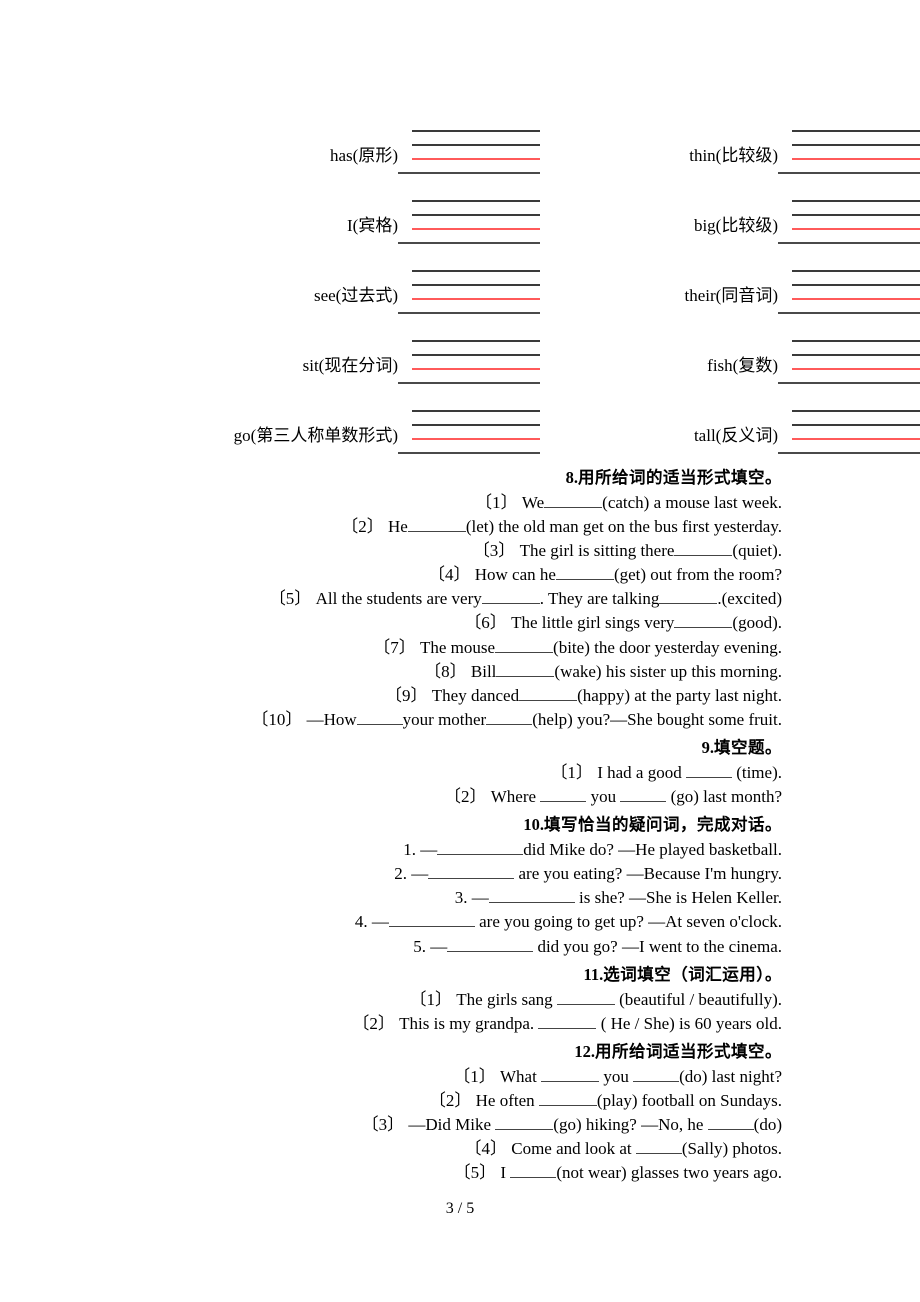  Describe the element at coordinates (457, 647) in the screenshot. I see `item-text-pre: The mouse` at that location.